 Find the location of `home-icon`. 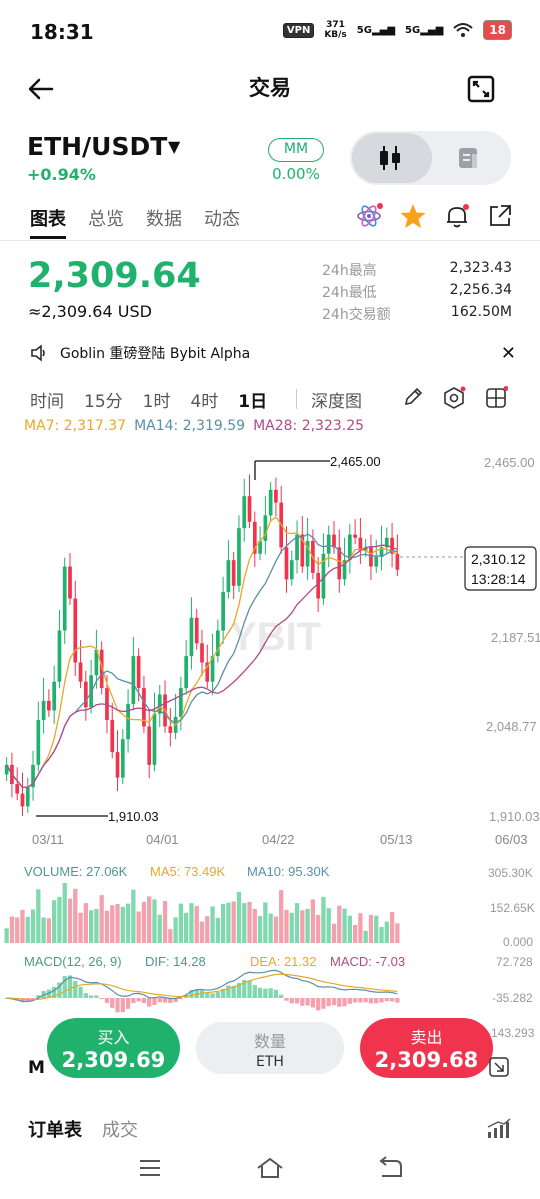

home-icon is located at coordinates (270, 1168).